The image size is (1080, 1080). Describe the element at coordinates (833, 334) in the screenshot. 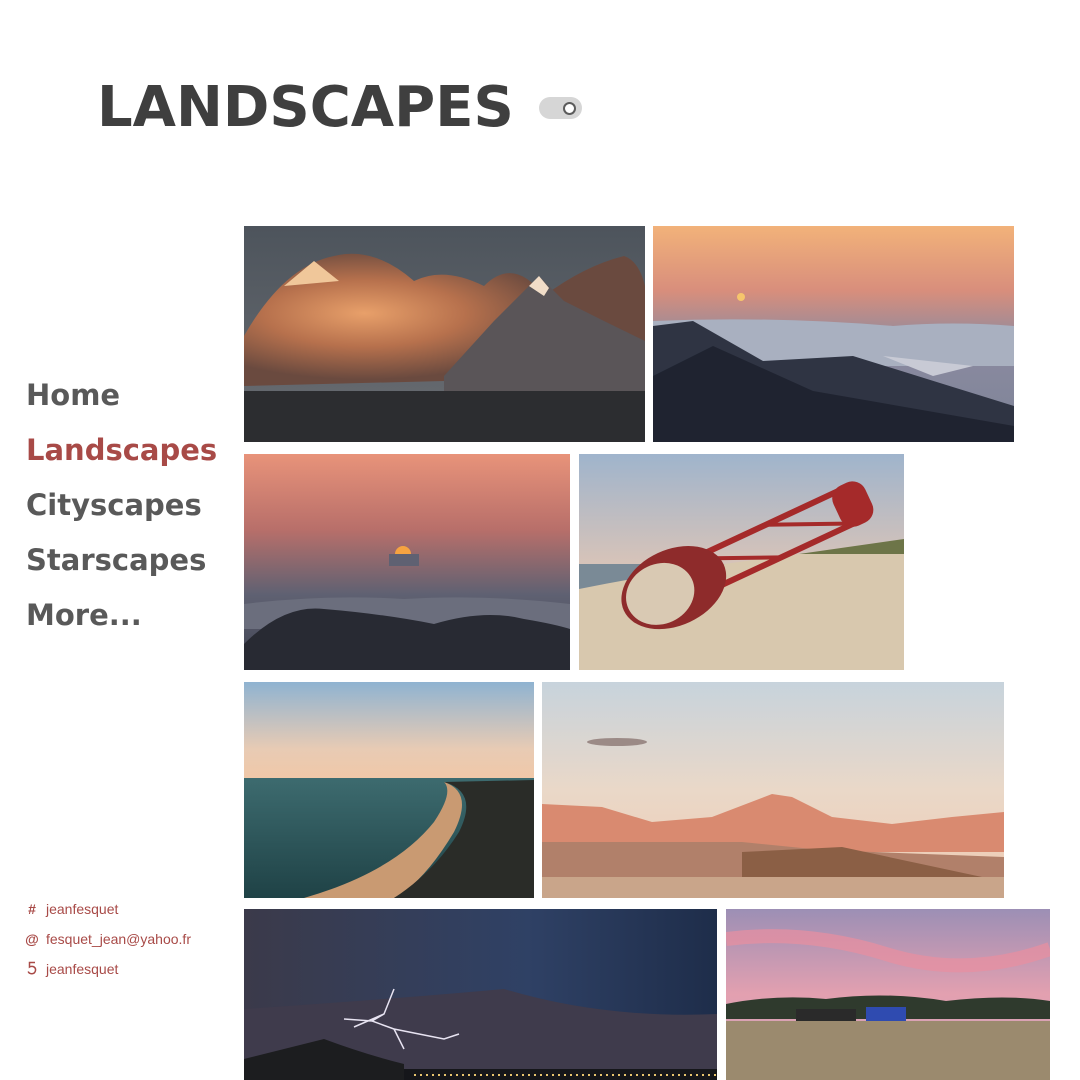

I see `photo-mountain-valley` at that location.